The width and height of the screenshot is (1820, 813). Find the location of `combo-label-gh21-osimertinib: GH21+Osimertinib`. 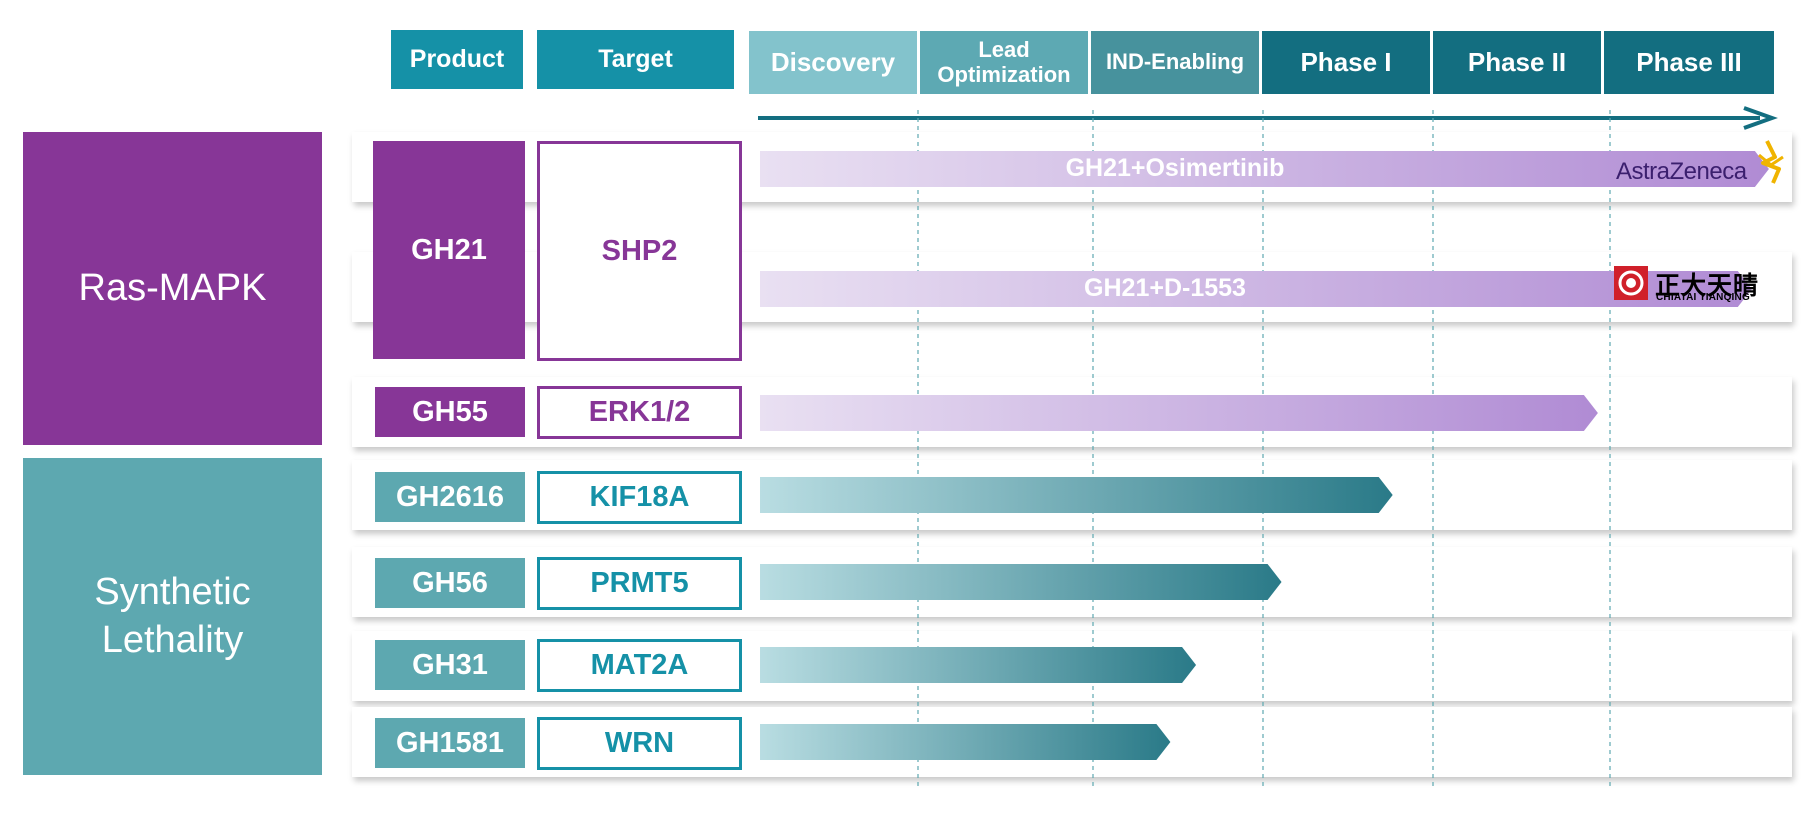

combo-label-gh21-osimertinib: GH21+Osimertinib is located at coordinates (1175, 168).